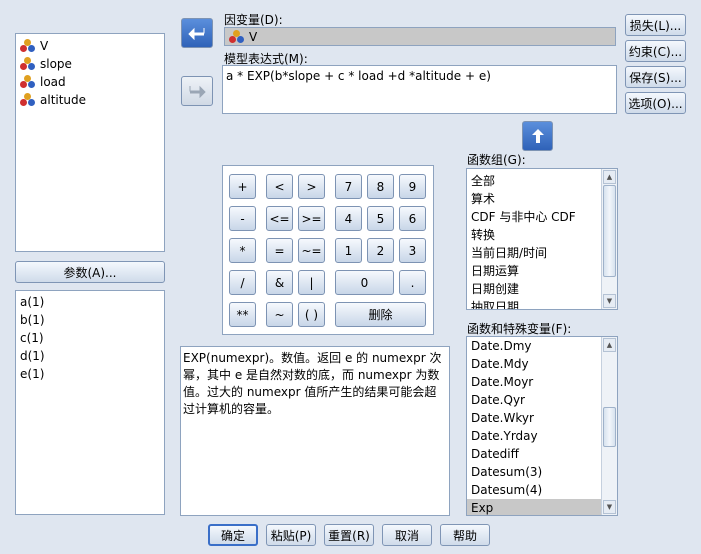 Image resolution: width=701 pixels, height=554 pixels. Describe the element at coordinates (90, 302) in the screenshot. I see `param-item: a(1)` at that location.